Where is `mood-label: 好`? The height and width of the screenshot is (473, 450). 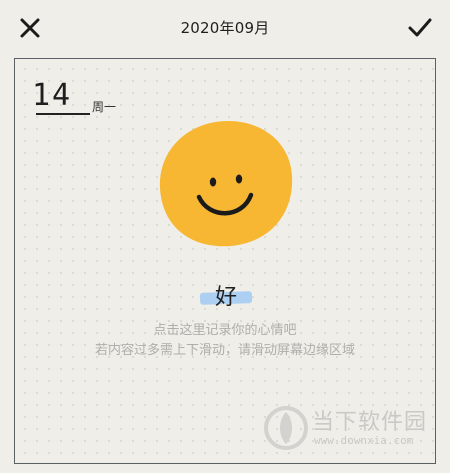
mood-label: 好 is located at coordinates (226, 295).